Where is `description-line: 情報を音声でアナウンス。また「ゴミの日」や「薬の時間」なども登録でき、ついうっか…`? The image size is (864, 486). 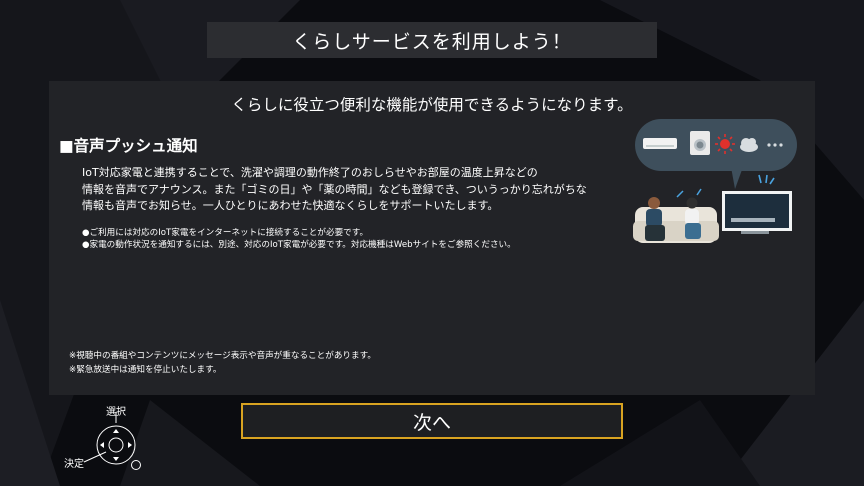 description-line: 情報を音声でアナウンス。また「ゴミの日」や「薬の時間」なども登録でき、ついうっか… is located at coordinates (334, 189).